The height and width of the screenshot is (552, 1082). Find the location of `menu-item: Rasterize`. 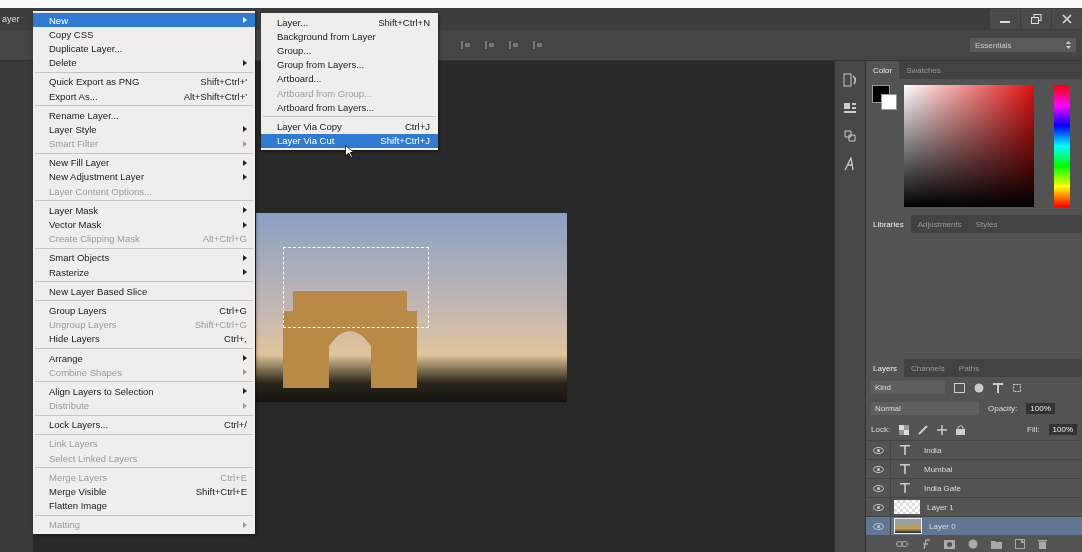

menu-item: Rasterize is located at coordinates (144, 272).